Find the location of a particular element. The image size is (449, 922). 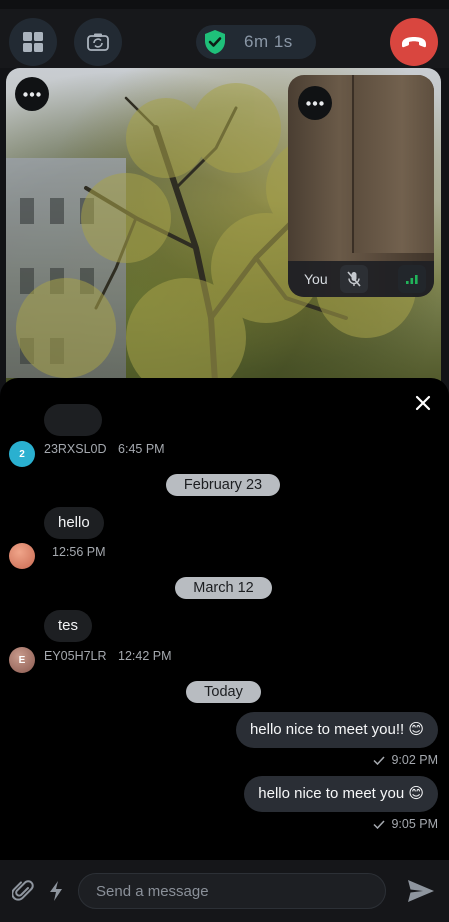

date-separator: March 12 is located at coordinates (223, 588).